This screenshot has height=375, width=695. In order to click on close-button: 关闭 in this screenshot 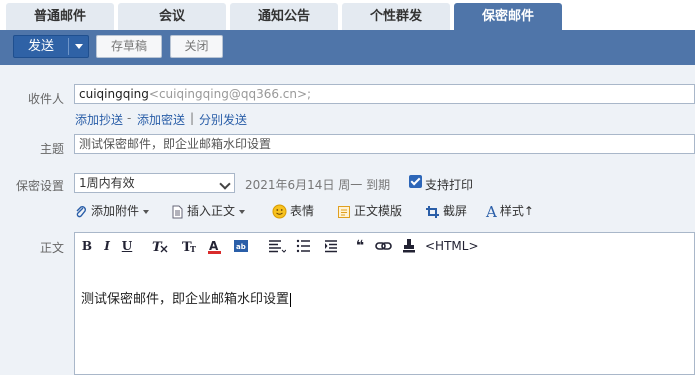, I will do `click(196, 46)`.